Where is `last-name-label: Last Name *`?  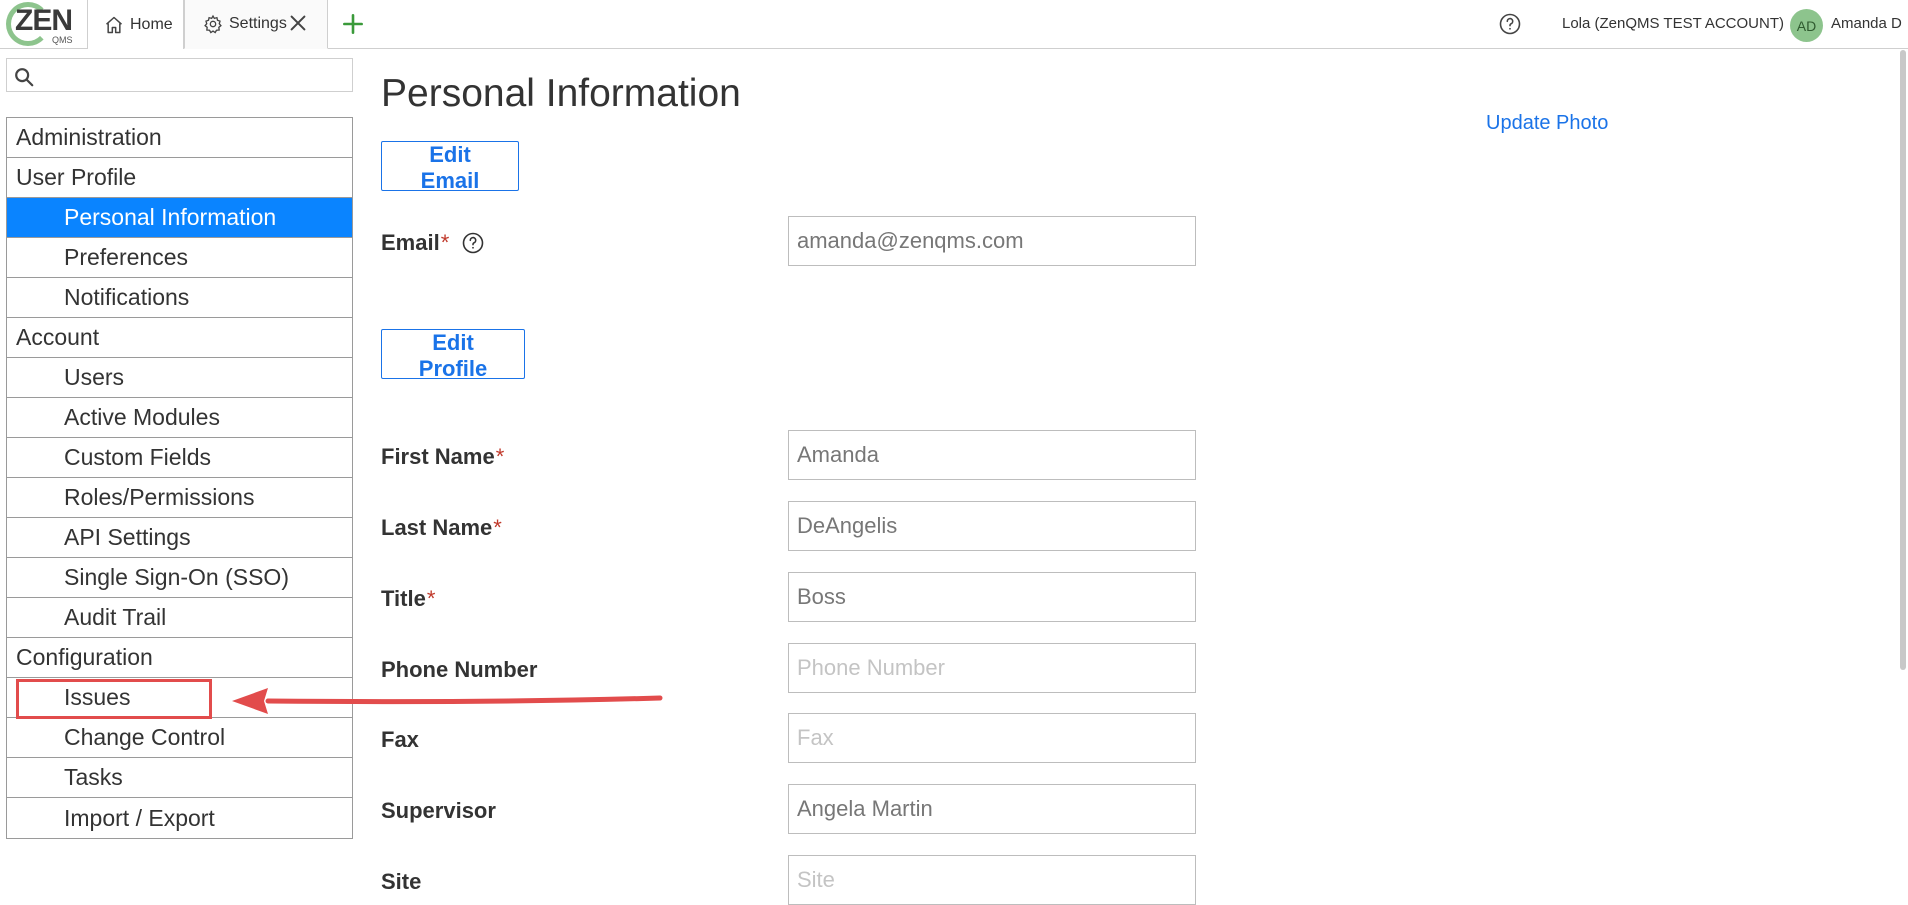 last-name-label: Last Name * is located at coordinates (441, 528).